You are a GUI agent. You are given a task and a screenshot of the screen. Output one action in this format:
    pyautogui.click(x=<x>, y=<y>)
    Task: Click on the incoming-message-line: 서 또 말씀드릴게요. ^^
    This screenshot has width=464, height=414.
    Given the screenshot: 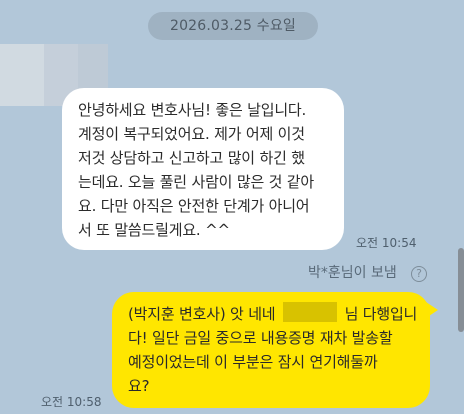 What is the action you would take?
    pyautogui.click(x=154, y=230)
    